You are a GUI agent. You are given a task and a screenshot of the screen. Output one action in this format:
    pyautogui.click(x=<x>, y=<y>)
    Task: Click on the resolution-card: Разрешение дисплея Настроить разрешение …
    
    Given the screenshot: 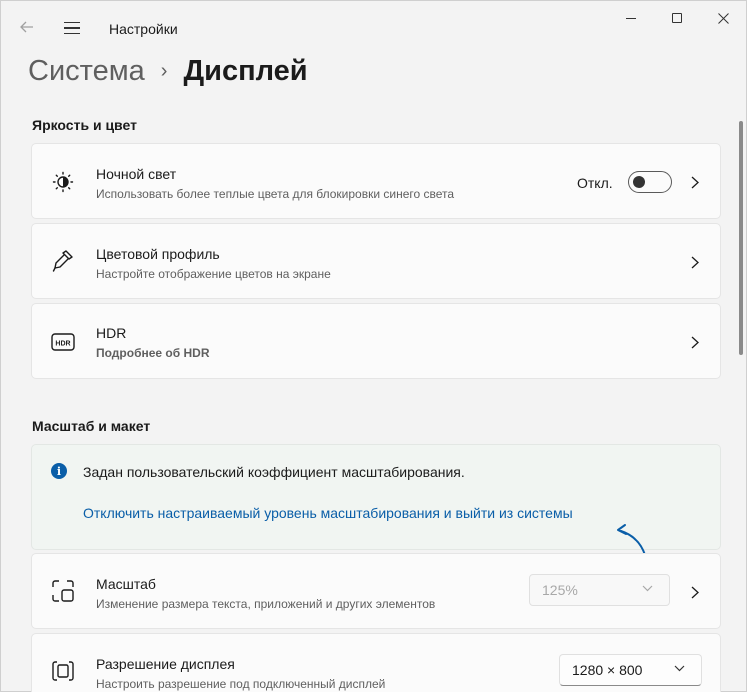 What is the action you would take?
    pyautogui.click(x=376, y=662)
    